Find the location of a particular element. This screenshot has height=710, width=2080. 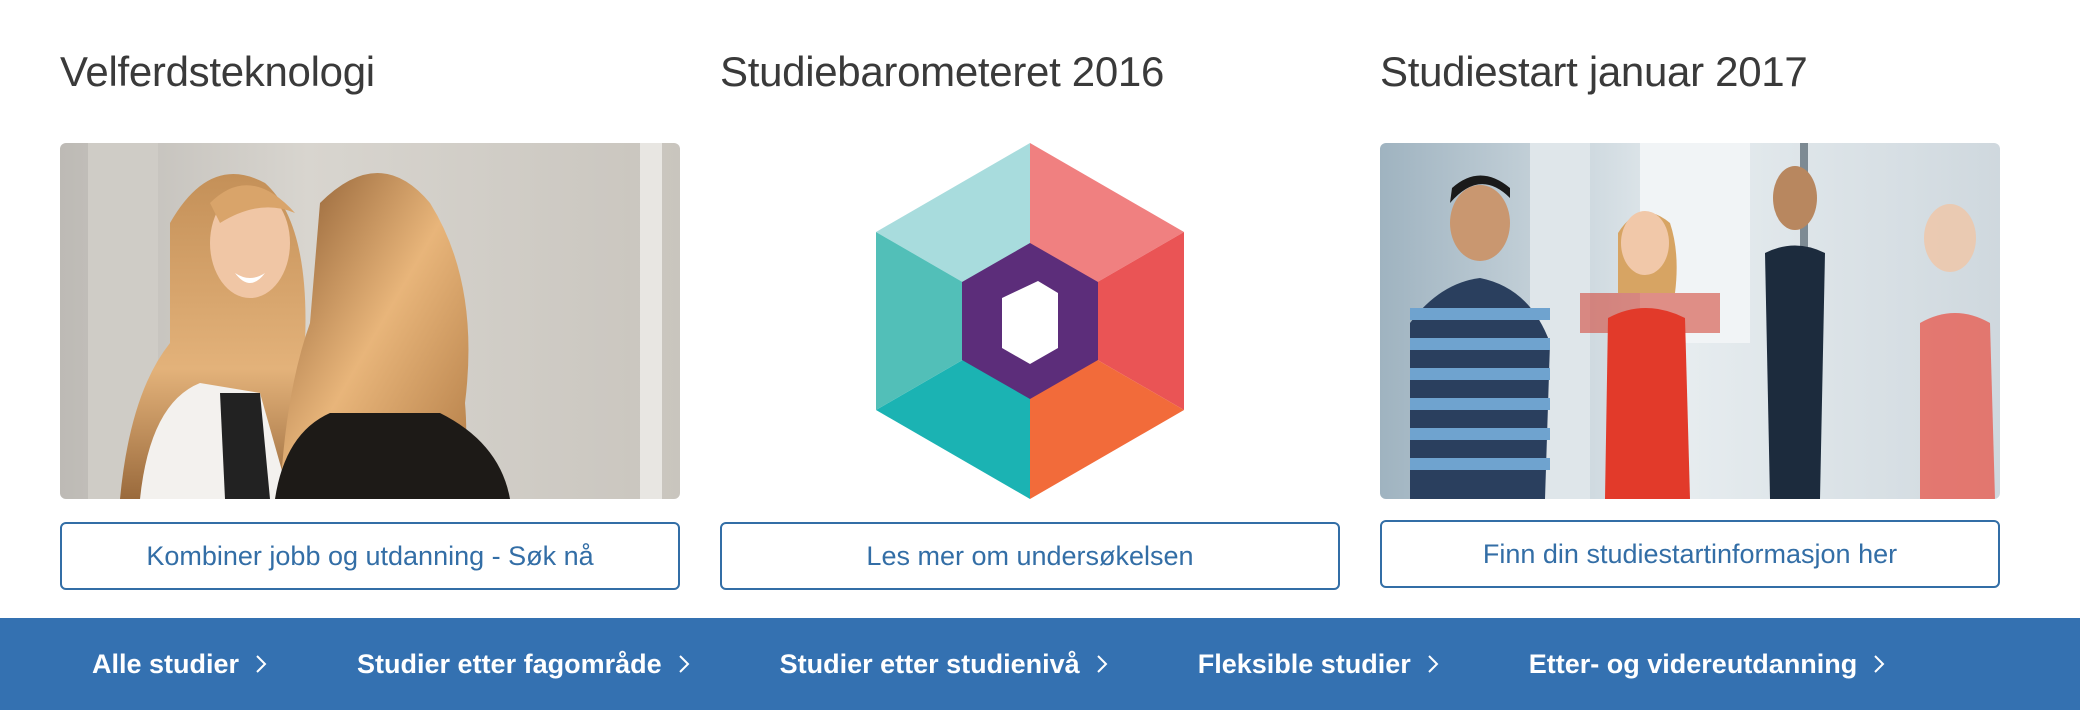

photo-students-talking is located at coordinates (1690, 321).